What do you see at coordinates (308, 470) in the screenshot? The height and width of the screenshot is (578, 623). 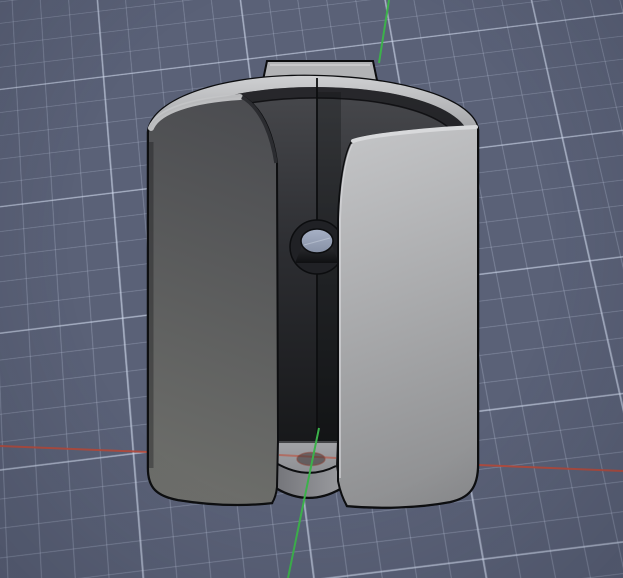 I see `bottom-notch` at bounding box center [308, 470].